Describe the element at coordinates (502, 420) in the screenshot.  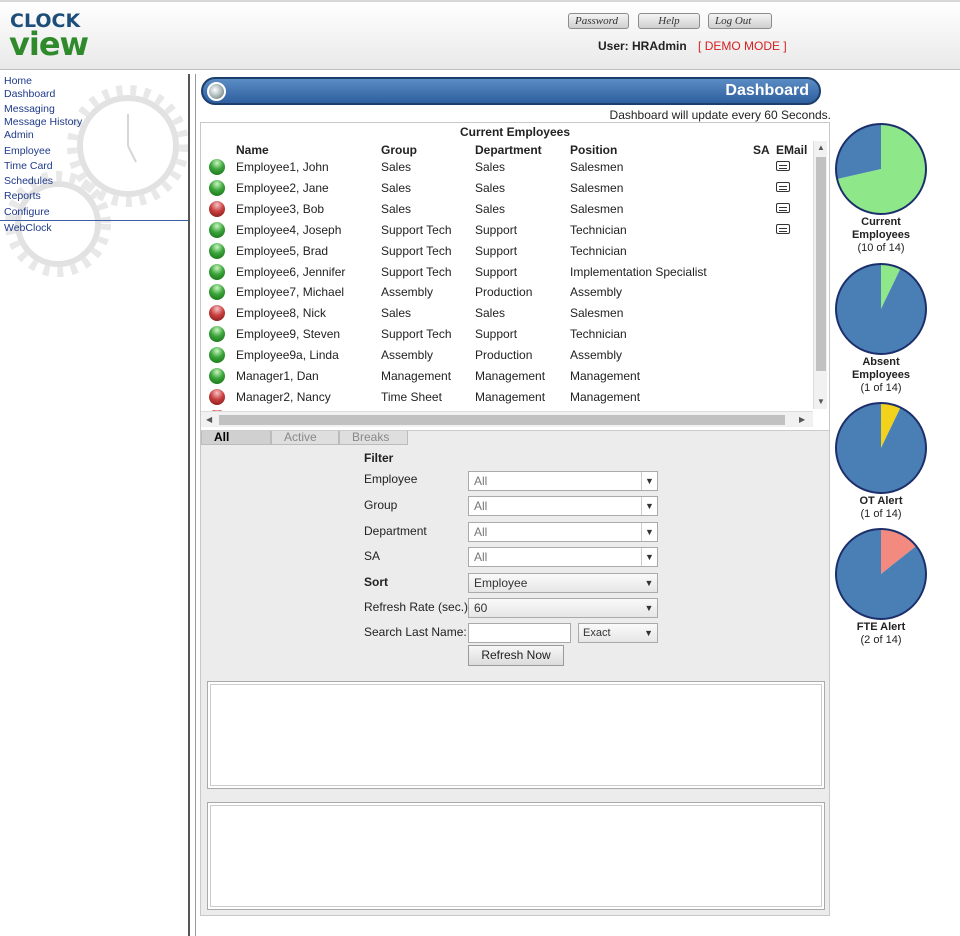
I see `horizontal-scroll-thumb` at that location.